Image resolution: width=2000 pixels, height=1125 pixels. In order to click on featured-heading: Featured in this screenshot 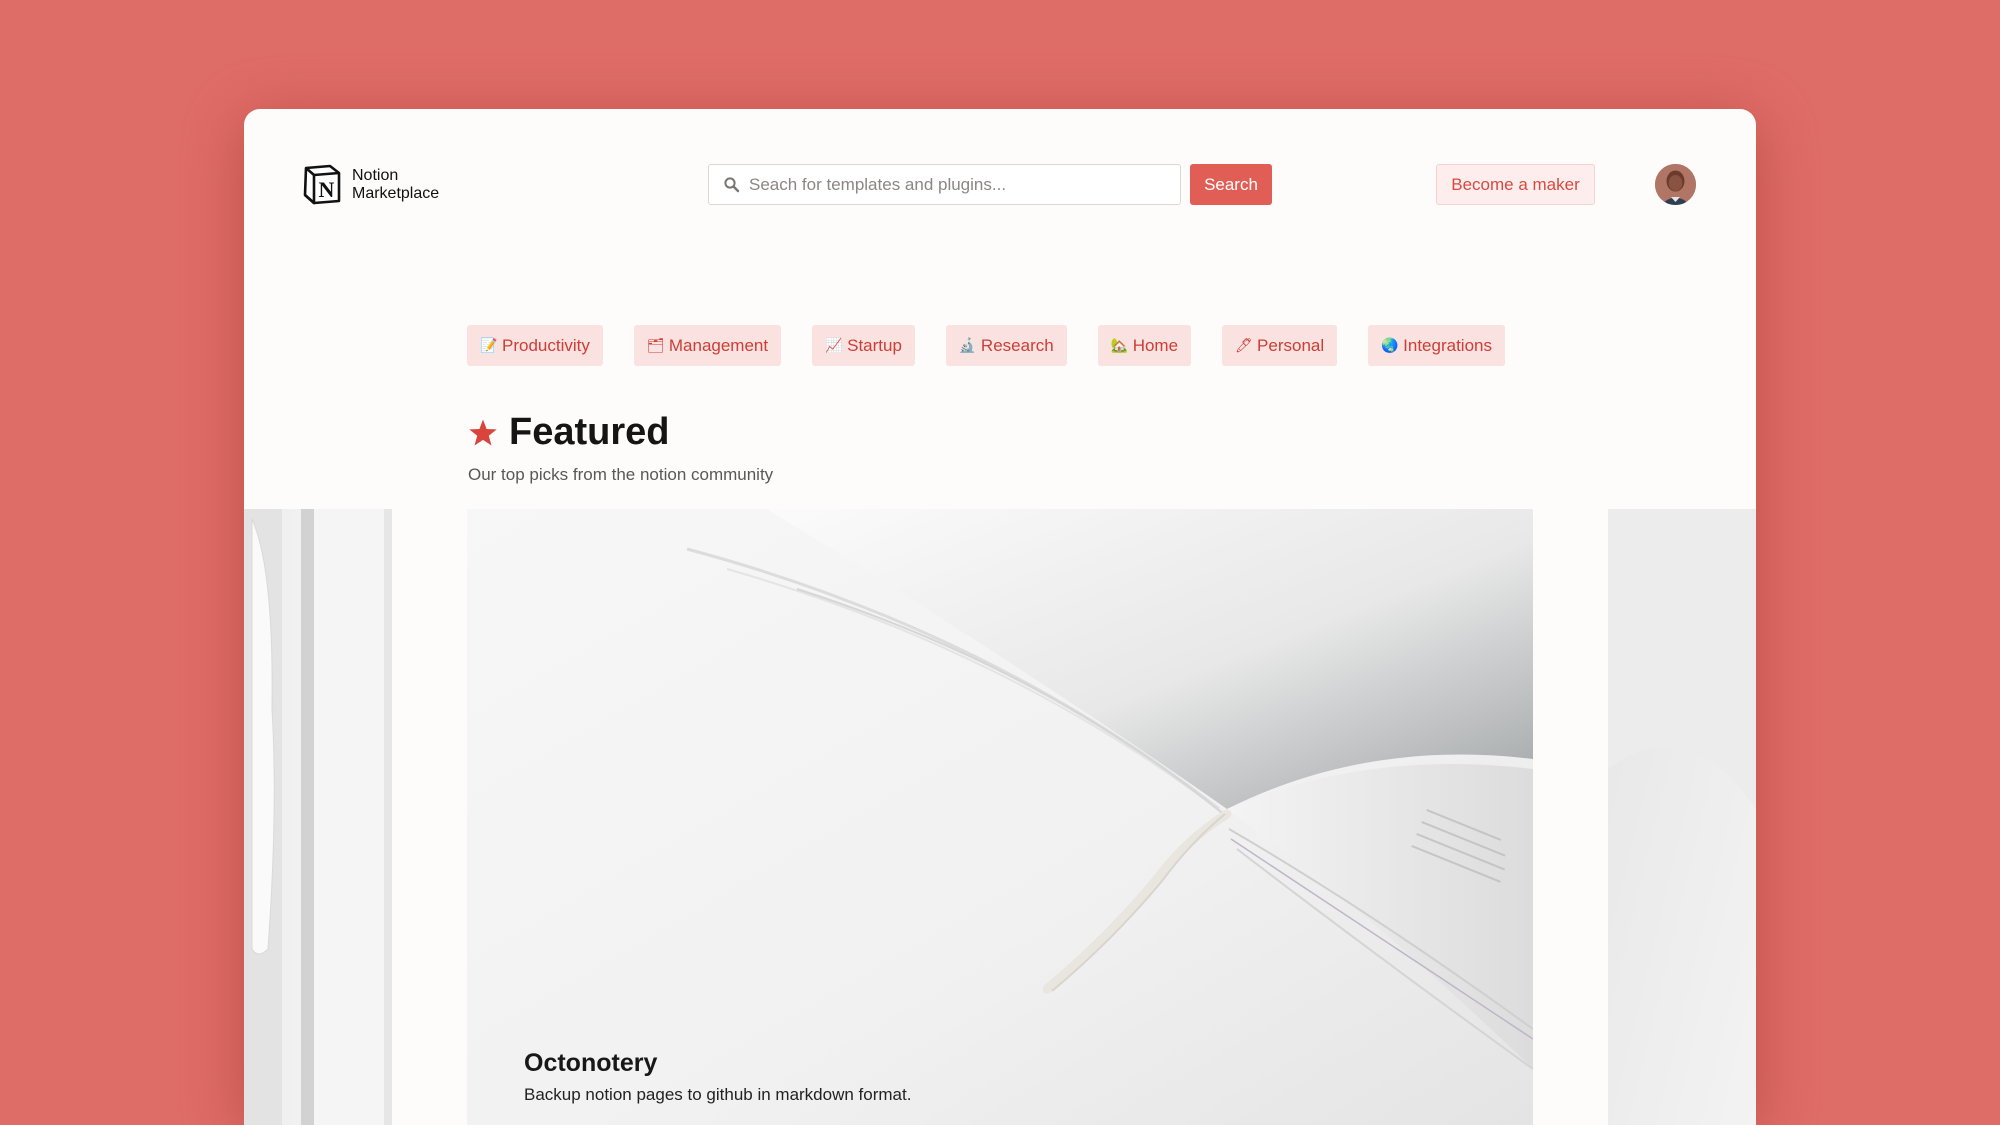, I will do `click(568, 432)`.